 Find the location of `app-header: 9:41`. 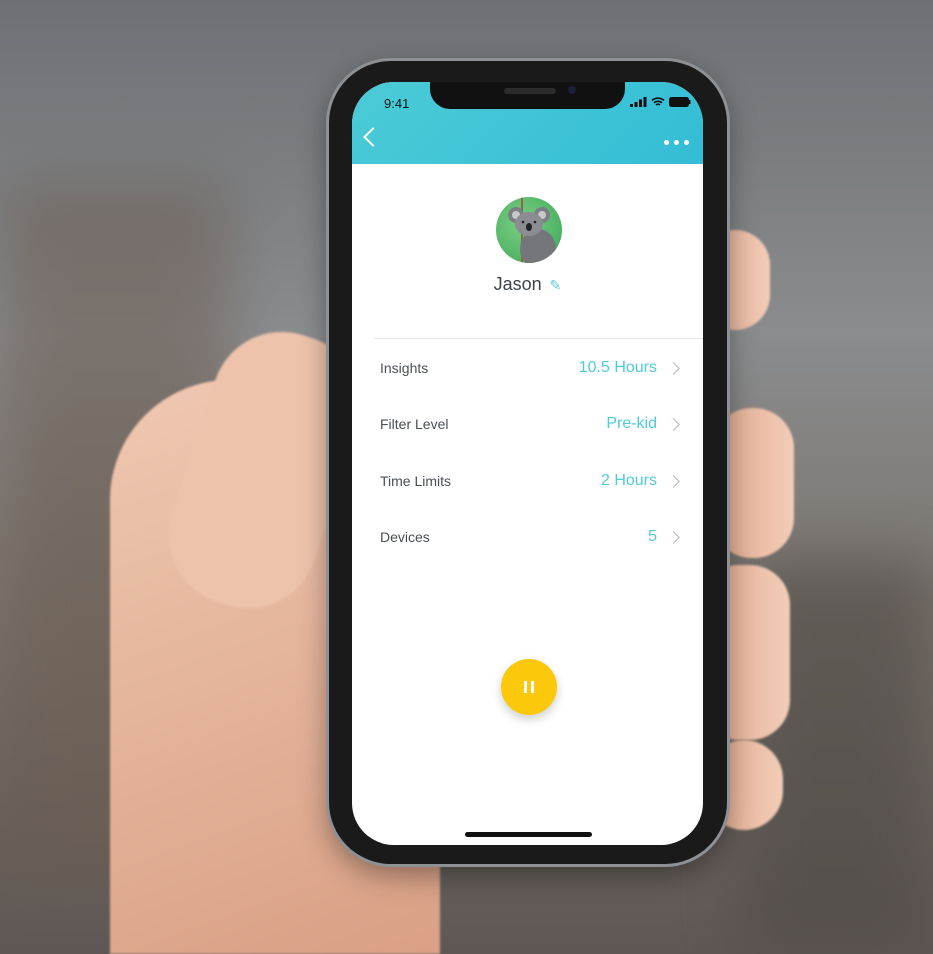

app-header: 9:41 is located at coordinates (527, 123).